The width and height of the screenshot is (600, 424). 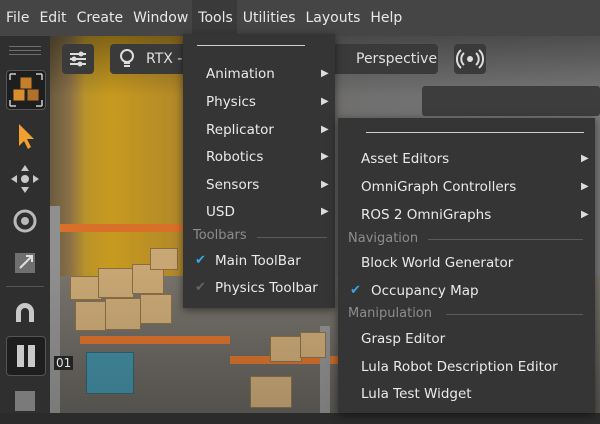 I want to click on snap-button, so click(x=25, y=313).